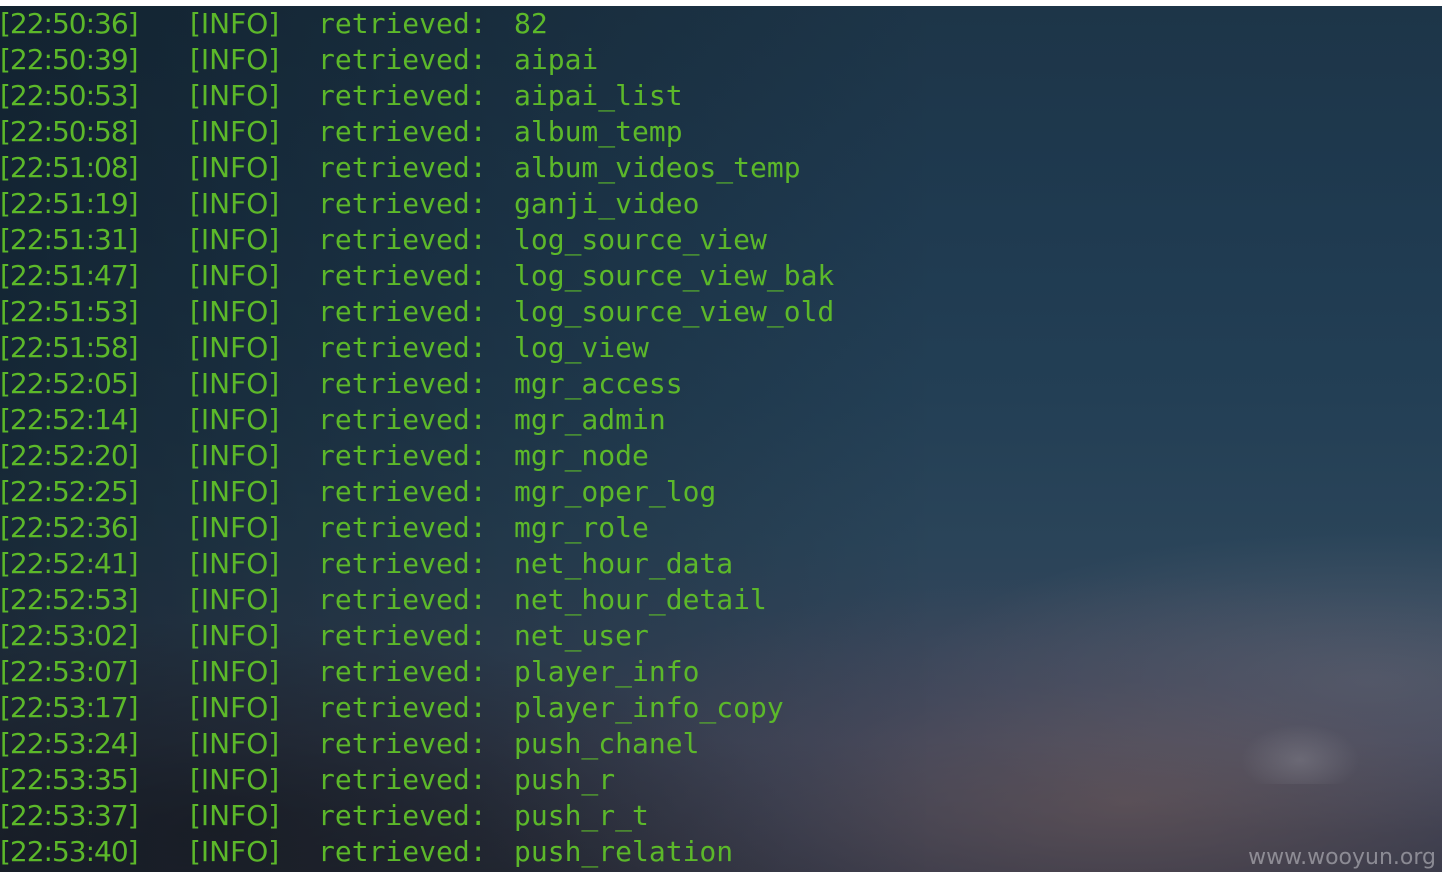 The height and width of the screenshot is (876, 1446). I want to click on log-timestamp: [22:53:35], so click(69, 779).